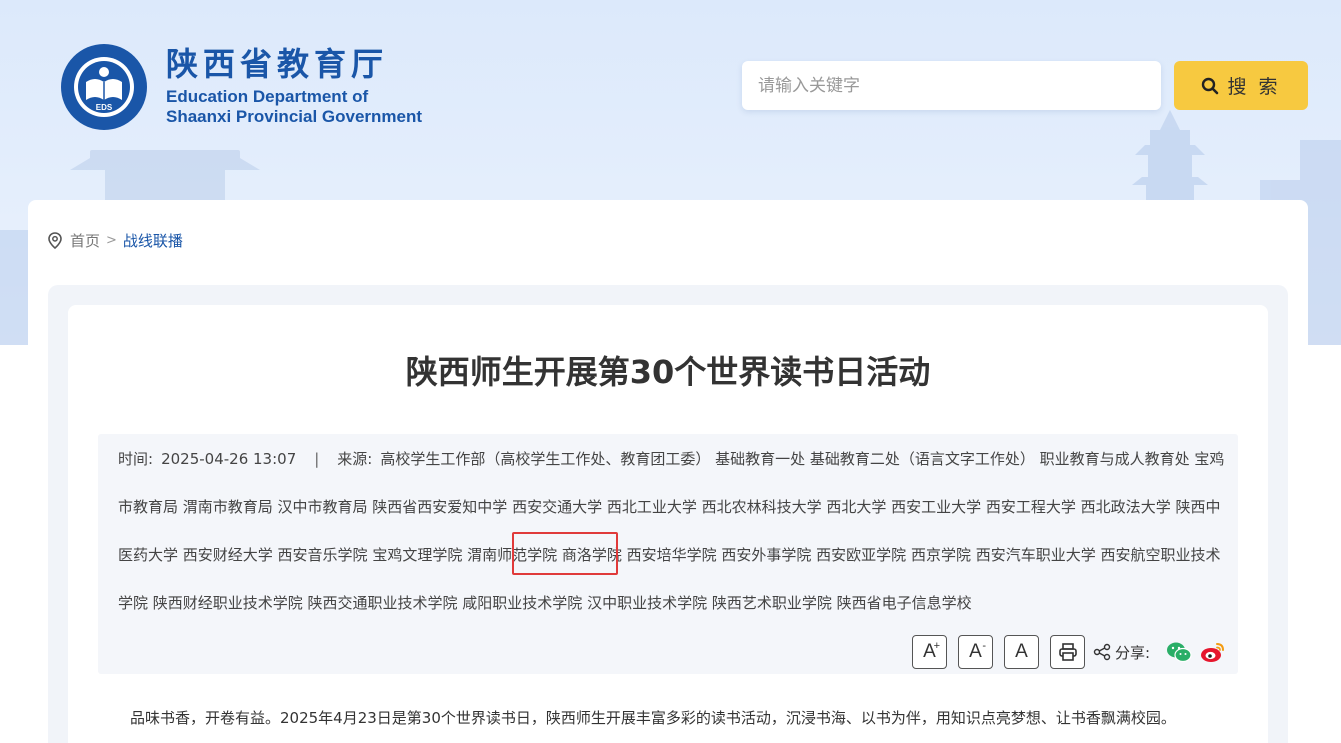  Describe the element at coordinates (936, 646) in the screenshot. I see `font-larger-mark: +` at that location.